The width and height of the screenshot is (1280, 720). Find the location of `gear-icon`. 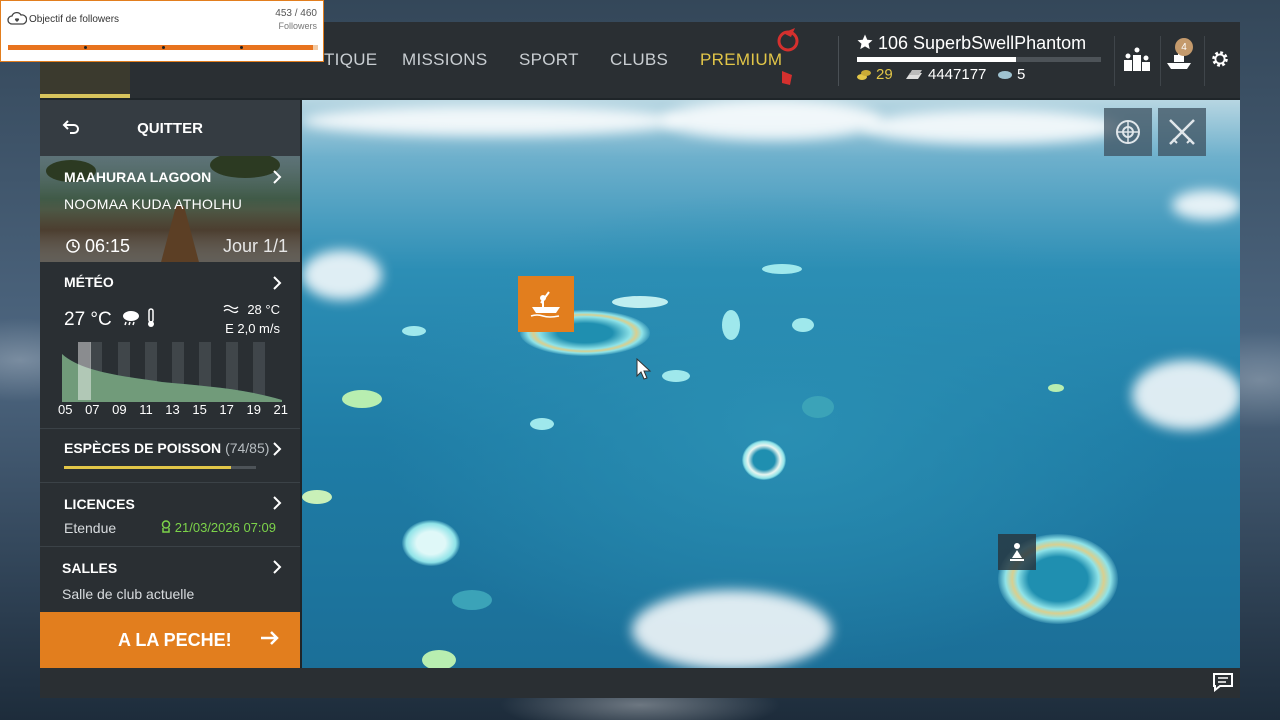

gear-icon is located at coordinates (1220, 59).